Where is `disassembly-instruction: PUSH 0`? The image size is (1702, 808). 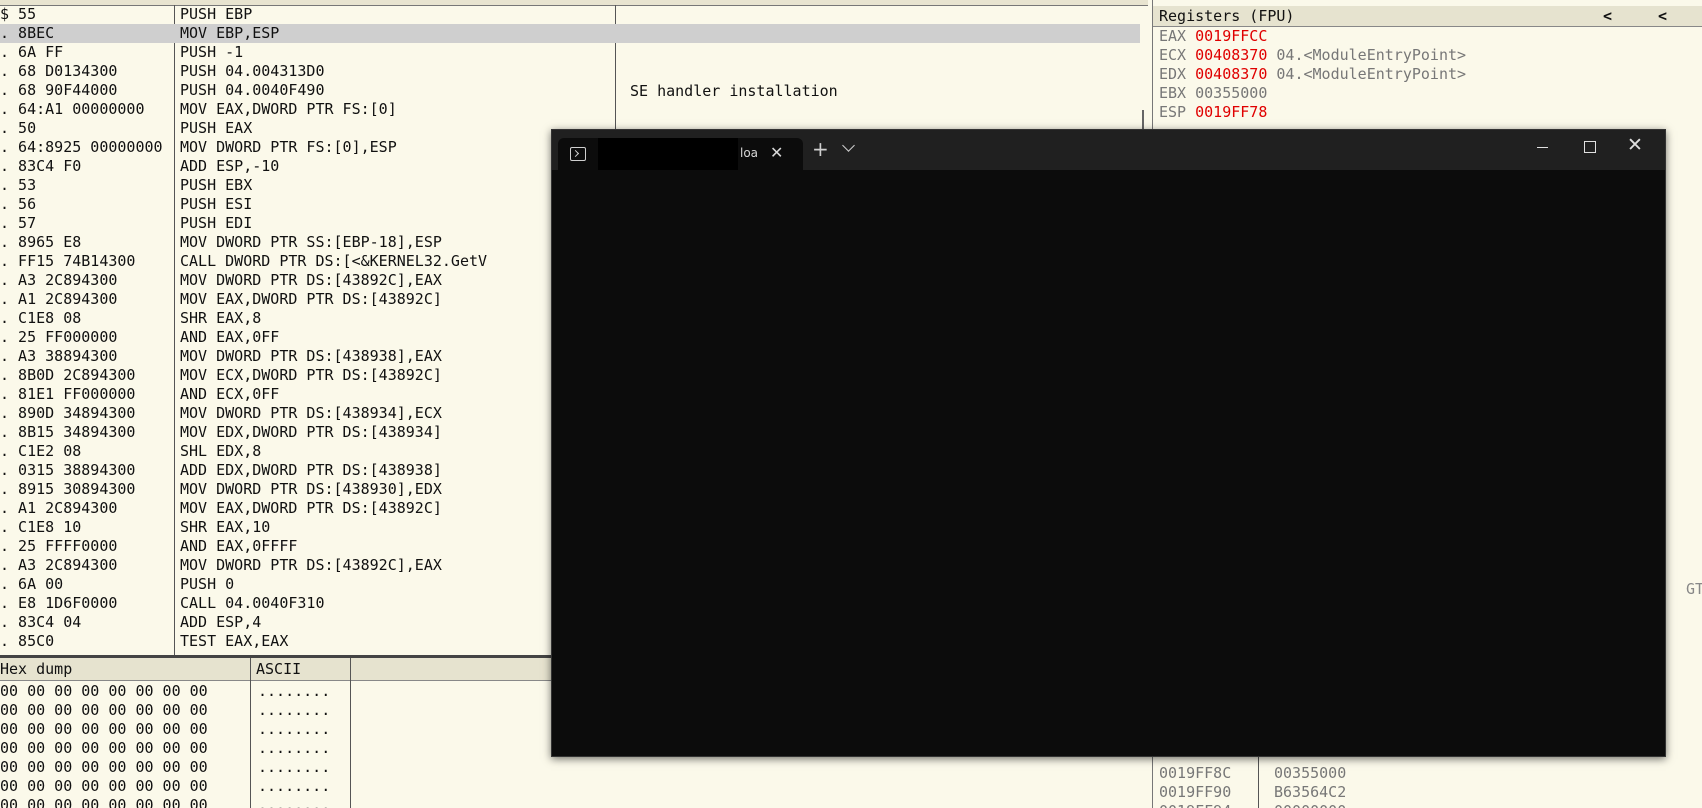 disassembly-instruction: PUSH 0 is located at coordinates (207, 584).